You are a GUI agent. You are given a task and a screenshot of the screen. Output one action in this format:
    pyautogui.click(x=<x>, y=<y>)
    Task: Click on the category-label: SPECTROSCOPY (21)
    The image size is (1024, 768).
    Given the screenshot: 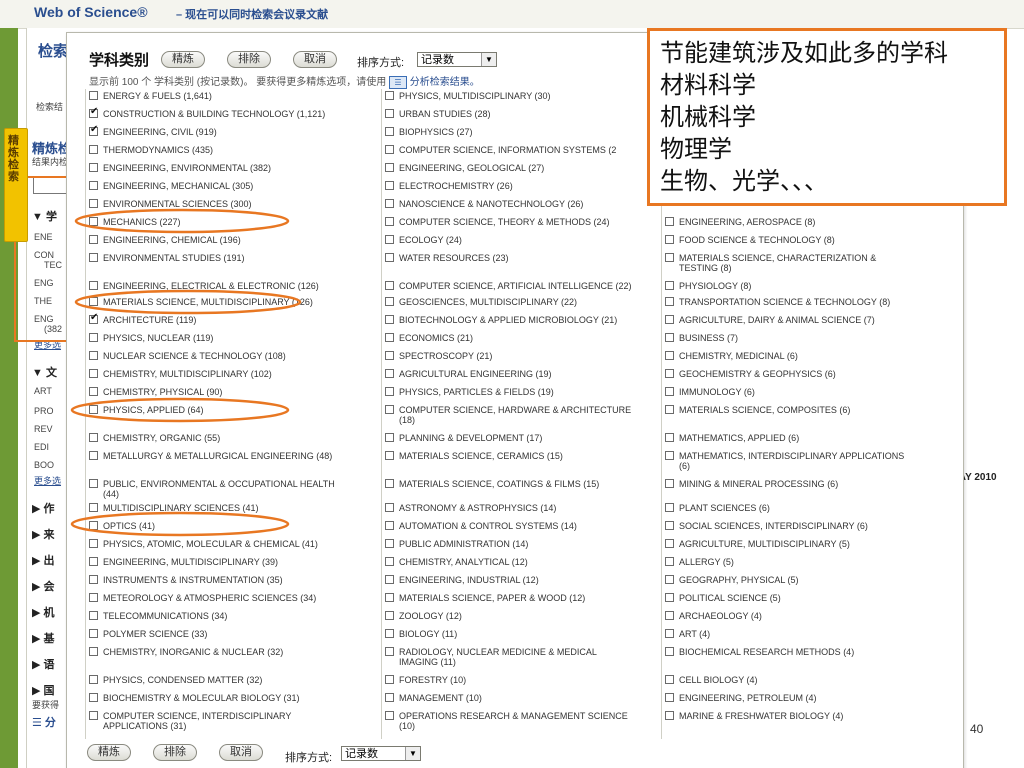 What is the action you would take?
    pyautogui.click(x=445, y=356)
    